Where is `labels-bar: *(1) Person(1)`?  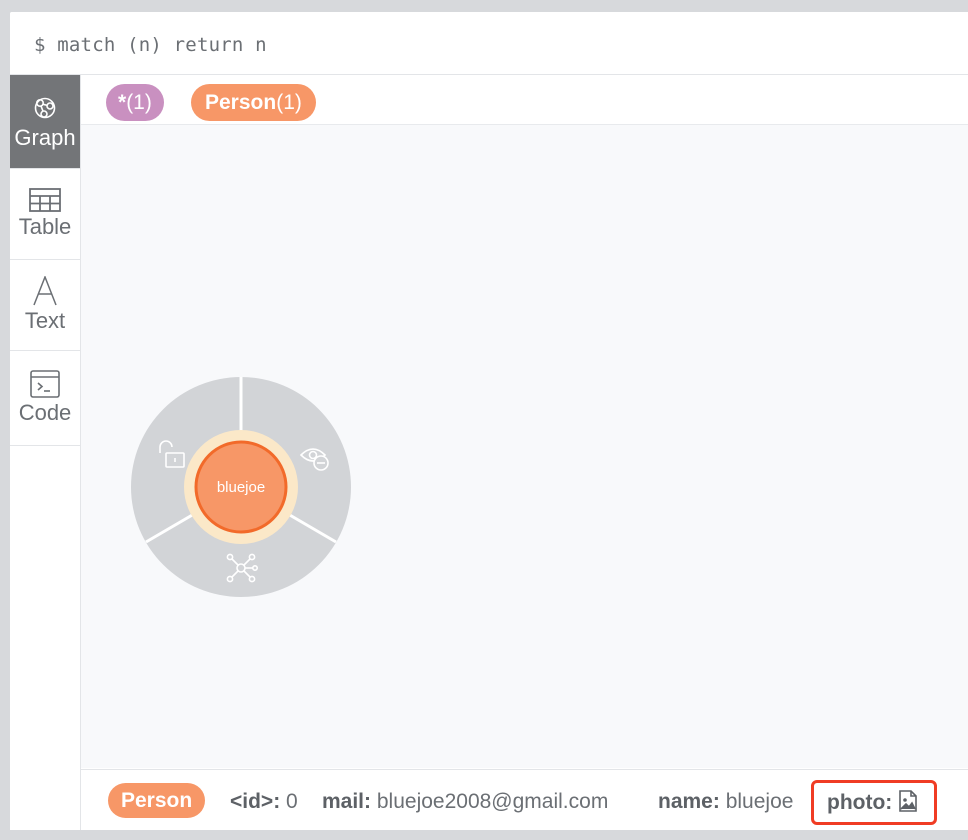
labels-bar: *(1) Person(1) is located at coordinates (524, 100).